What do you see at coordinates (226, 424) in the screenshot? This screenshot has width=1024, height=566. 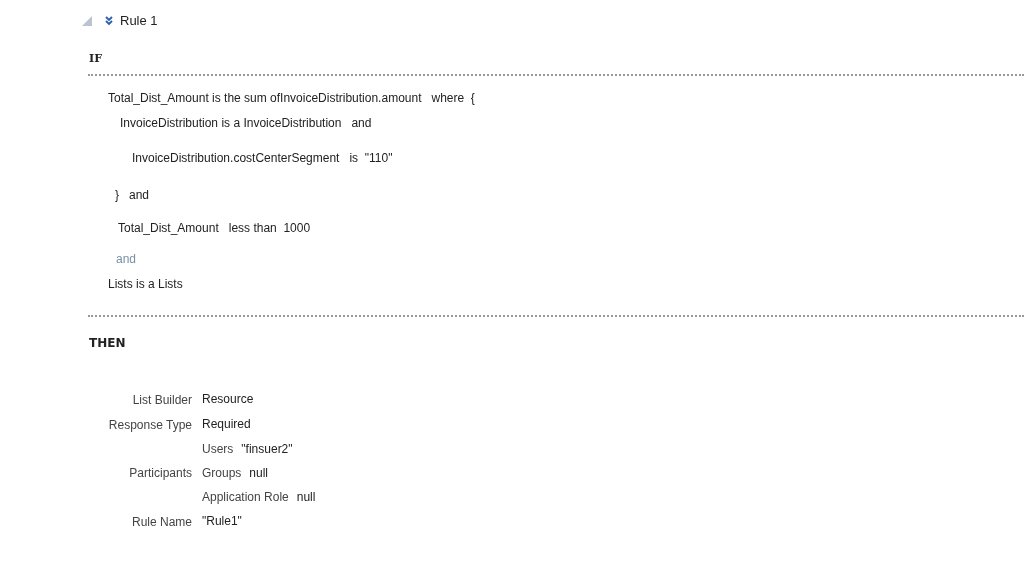 I see `field-value: Required` at bounding box center [226, 424].